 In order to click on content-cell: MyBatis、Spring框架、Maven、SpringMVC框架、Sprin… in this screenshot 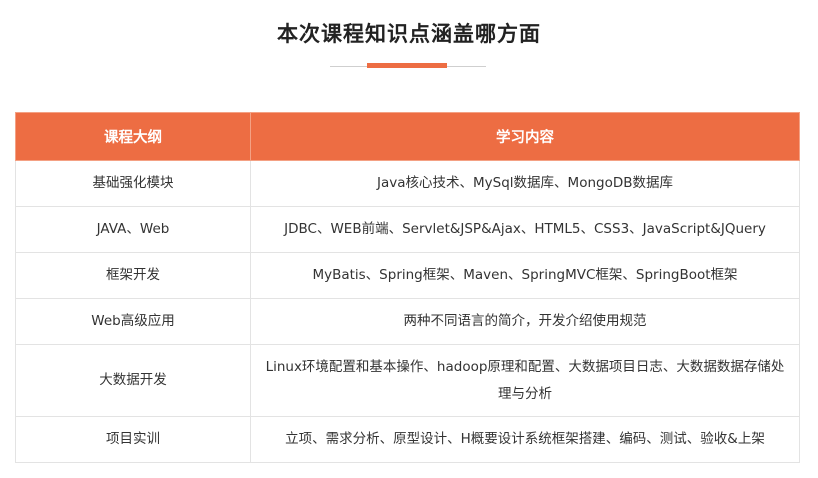, I will do `click(525, 275)`.